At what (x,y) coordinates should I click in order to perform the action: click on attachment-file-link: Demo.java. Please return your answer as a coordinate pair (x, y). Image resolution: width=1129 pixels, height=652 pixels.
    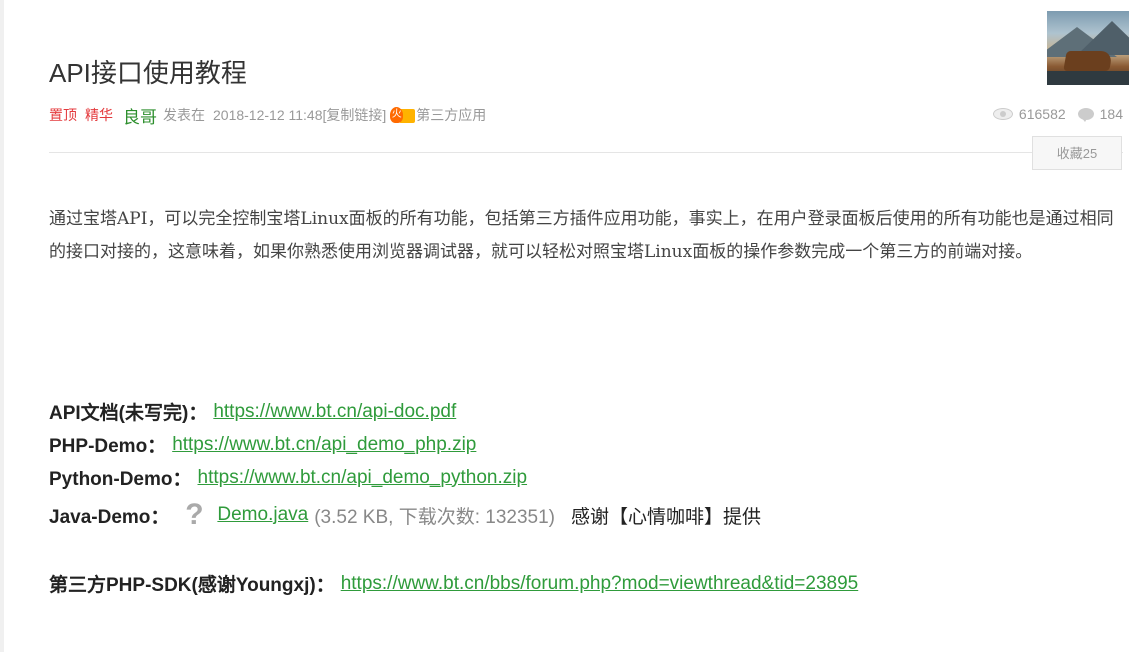
    Looking at the image, I should click on (262, 515).